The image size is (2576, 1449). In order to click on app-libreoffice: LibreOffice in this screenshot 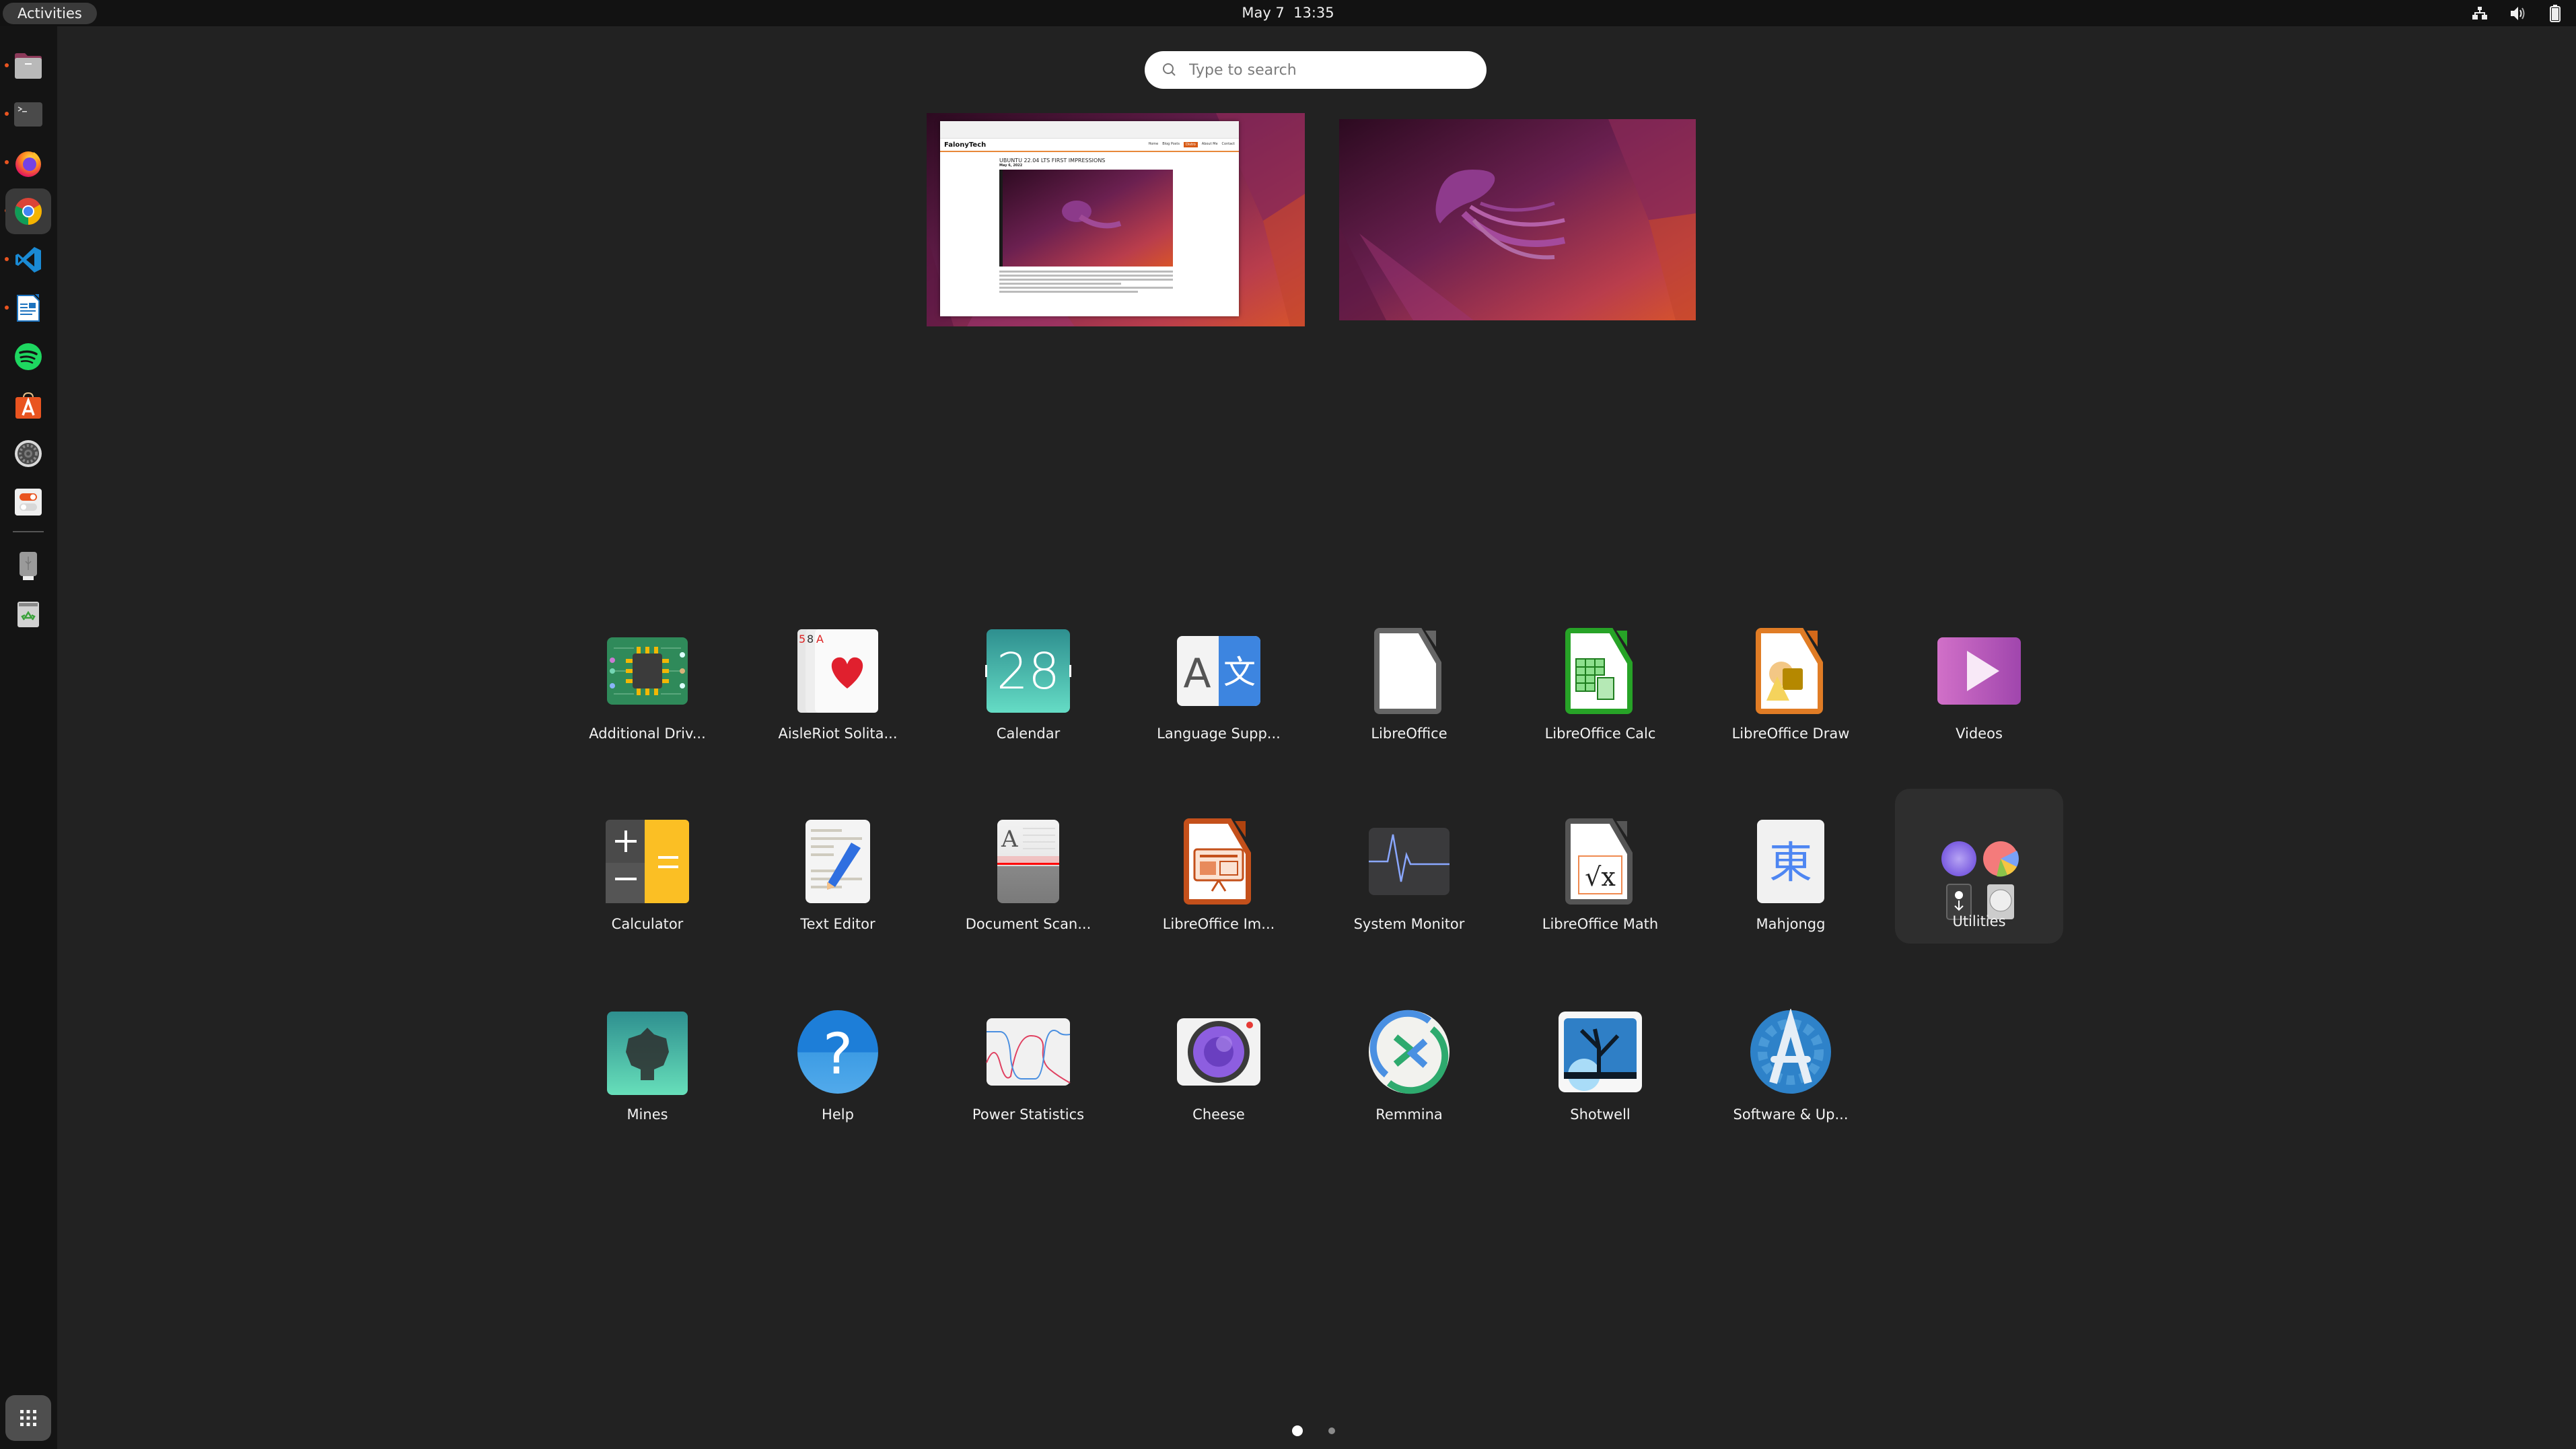, I will do `click(1409, 691)`.